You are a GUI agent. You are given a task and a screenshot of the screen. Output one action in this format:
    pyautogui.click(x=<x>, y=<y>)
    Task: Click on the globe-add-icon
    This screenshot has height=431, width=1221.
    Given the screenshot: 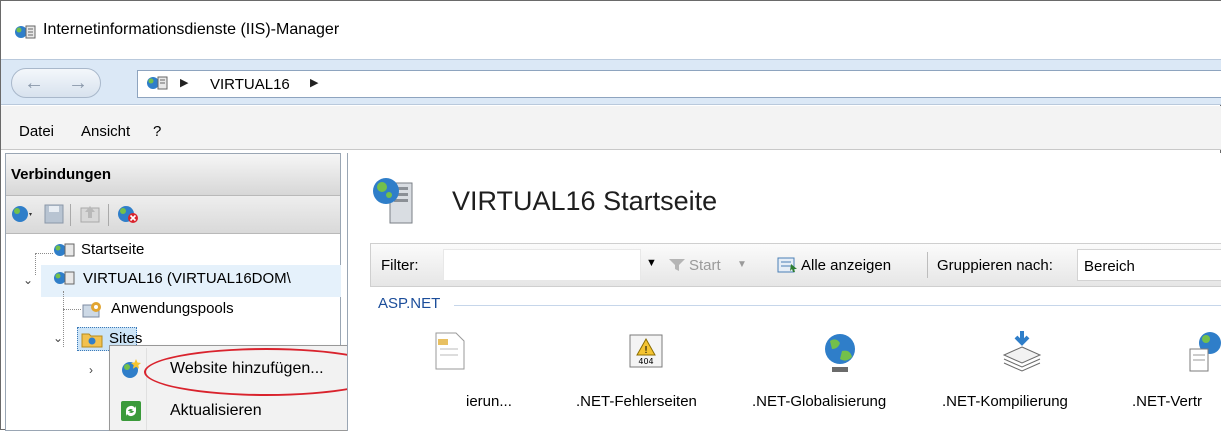 What is the action you would take?
    pyautogui.click(x=131, y=368)
    